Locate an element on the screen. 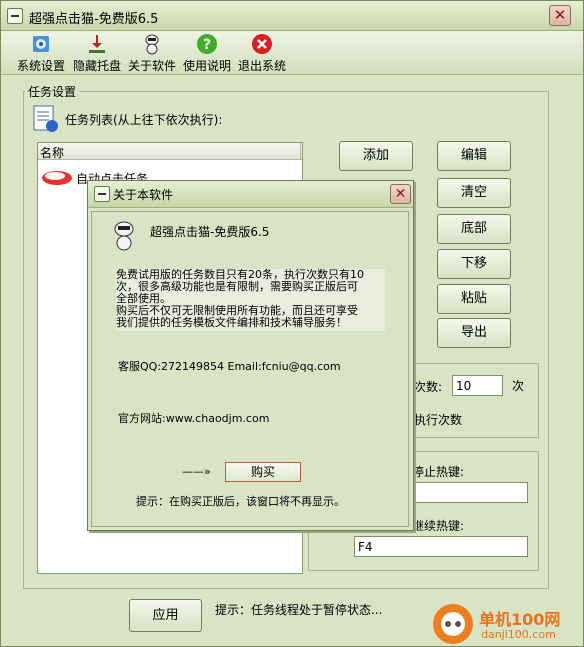 Image resolution: width=584 pixels, height=647 pixels. window-title: 超强点击猫-免费版6.5 is located at coordinates (94, 19).